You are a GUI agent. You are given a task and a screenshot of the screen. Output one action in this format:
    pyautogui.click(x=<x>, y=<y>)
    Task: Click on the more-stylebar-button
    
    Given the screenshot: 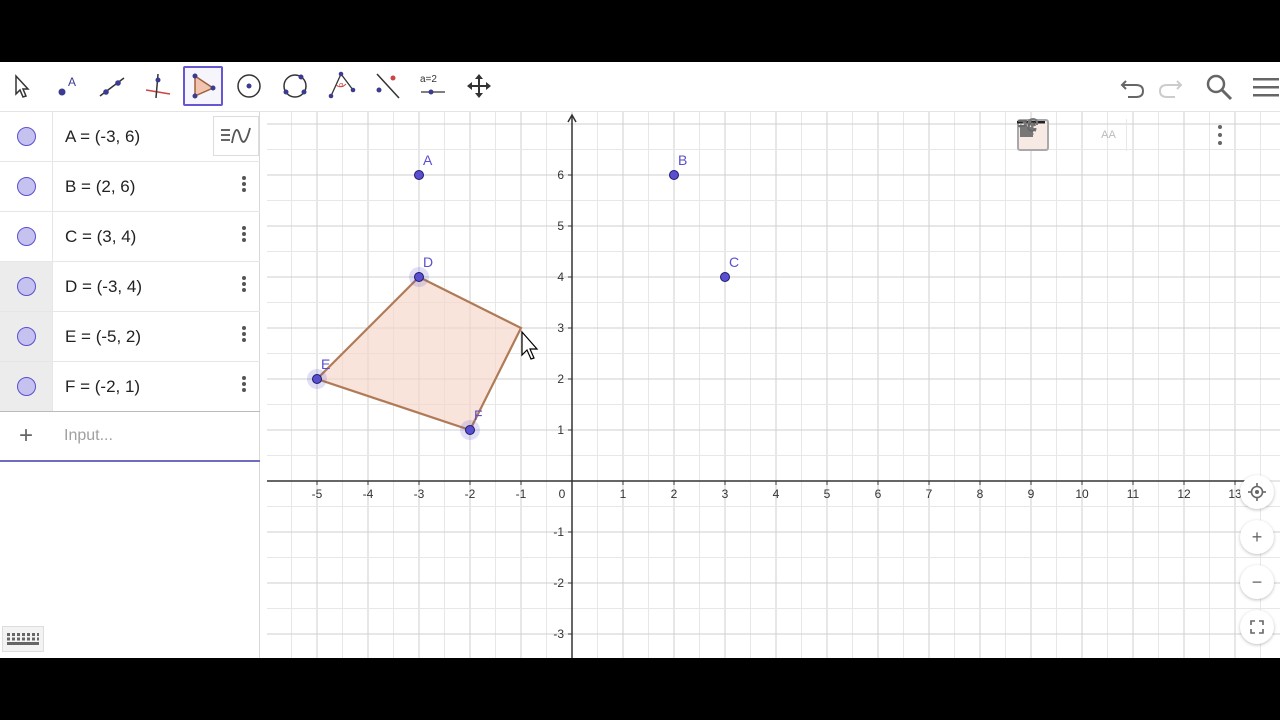 What is the action you would take?
    pyautogui.click(x=1220, y=135)
    